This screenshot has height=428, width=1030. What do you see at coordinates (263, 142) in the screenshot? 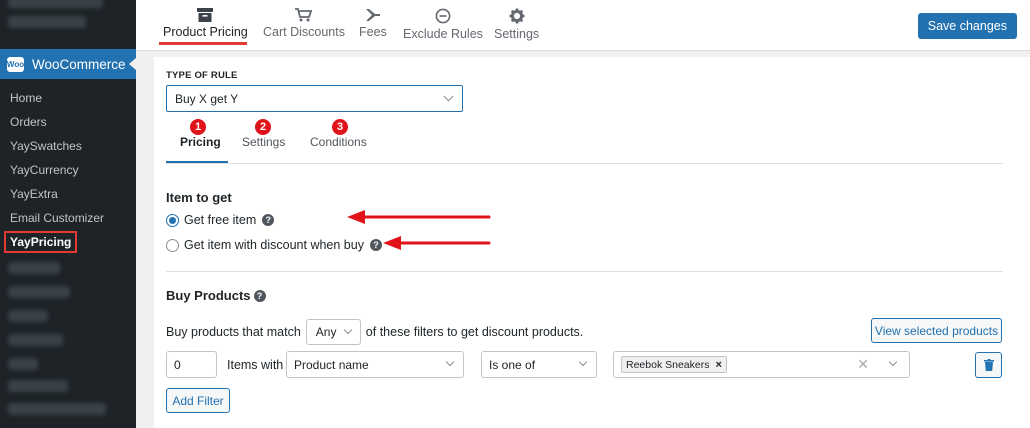
I see `subtab-settings: Settings` at bounding box center [263, 142].